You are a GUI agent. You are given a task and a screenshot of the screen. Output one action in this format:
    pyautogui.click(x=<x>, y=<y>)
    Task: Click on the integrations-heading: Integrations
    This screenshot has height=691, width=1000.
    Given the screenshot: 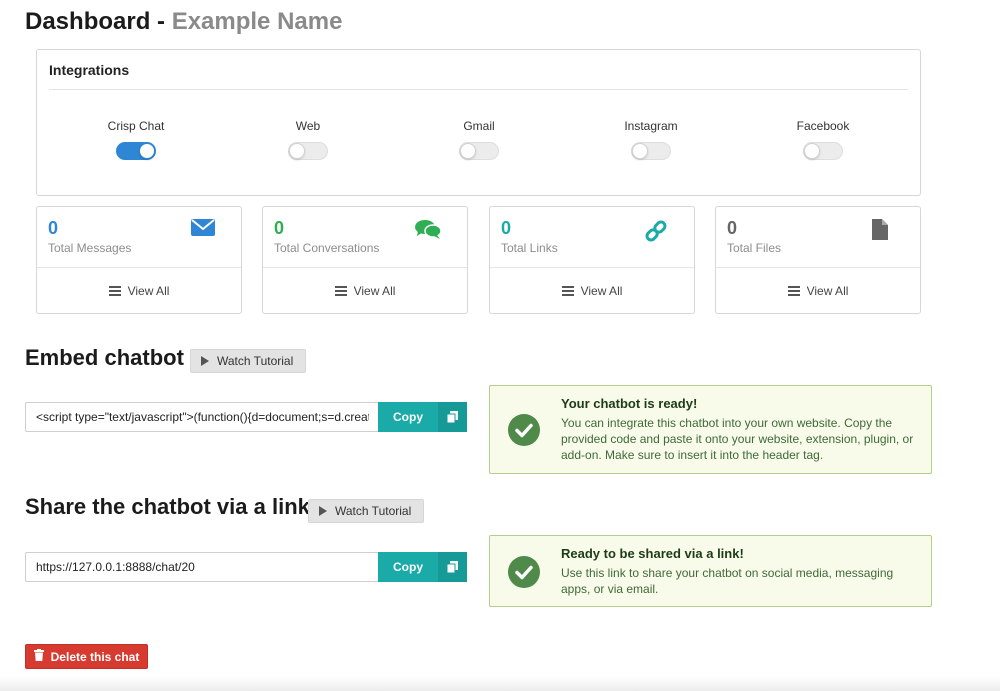 What is the action you would take?
    pyautogui.click(x=89, y=70)
    